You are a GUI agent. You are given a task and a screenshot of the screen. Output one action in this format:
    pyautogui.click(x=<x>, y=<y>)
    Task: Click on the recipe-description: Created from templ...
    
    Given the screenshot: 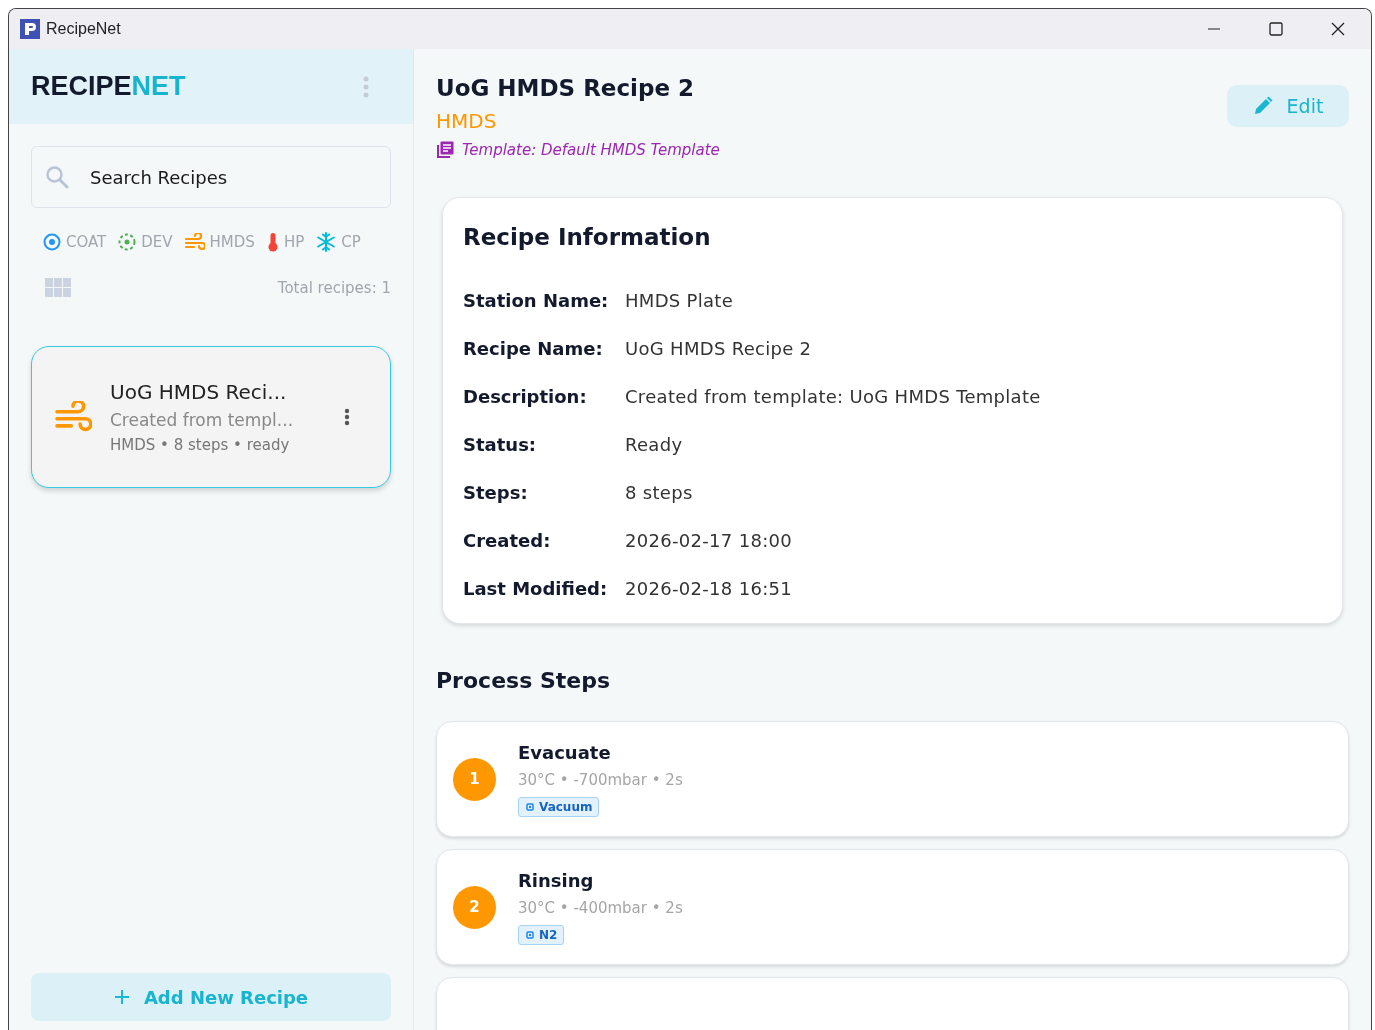 What is the action you would take?
    pyautogui.click(x=202, y=420)
    